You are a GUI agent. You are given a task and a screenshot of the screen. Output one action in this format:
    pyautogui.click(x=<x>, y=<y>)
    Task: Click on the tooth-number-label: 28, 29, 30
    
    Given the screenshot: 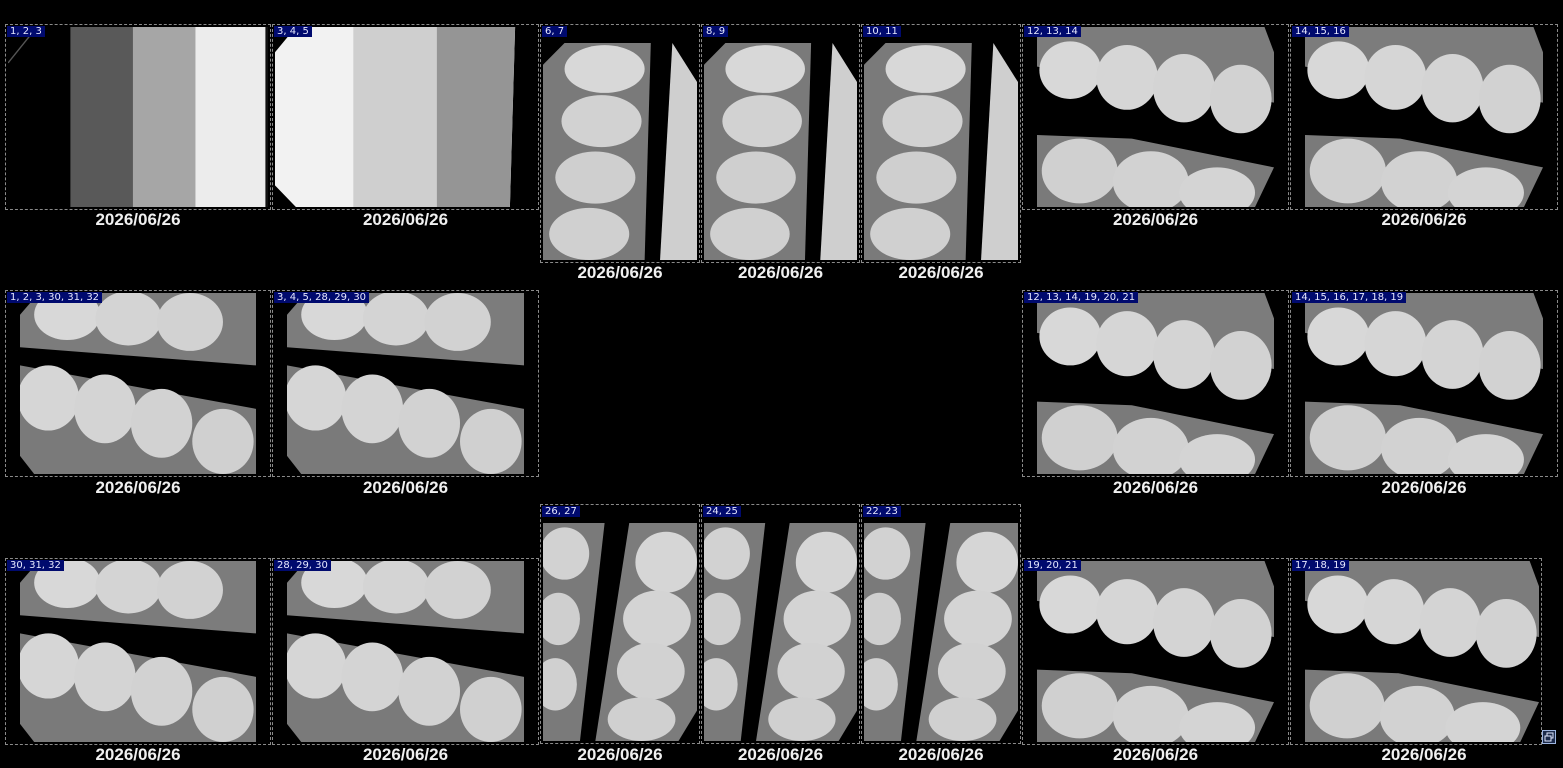 What is the action you would take?
    pyautogui.click(x=302, y=565)
    